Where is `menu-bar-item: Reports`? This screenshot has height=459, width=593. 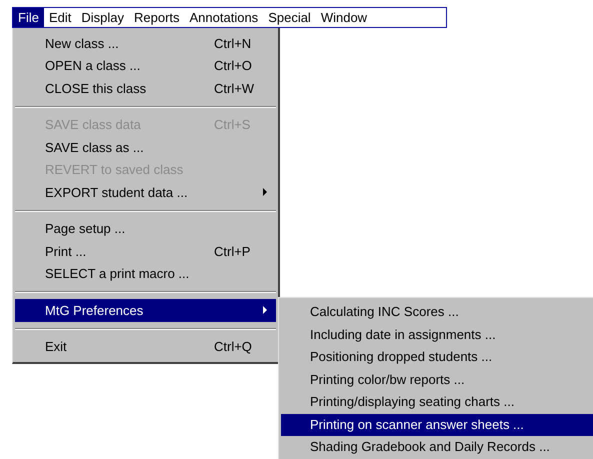
menu-bar-item: Reports is located at coordinates (156, 17).